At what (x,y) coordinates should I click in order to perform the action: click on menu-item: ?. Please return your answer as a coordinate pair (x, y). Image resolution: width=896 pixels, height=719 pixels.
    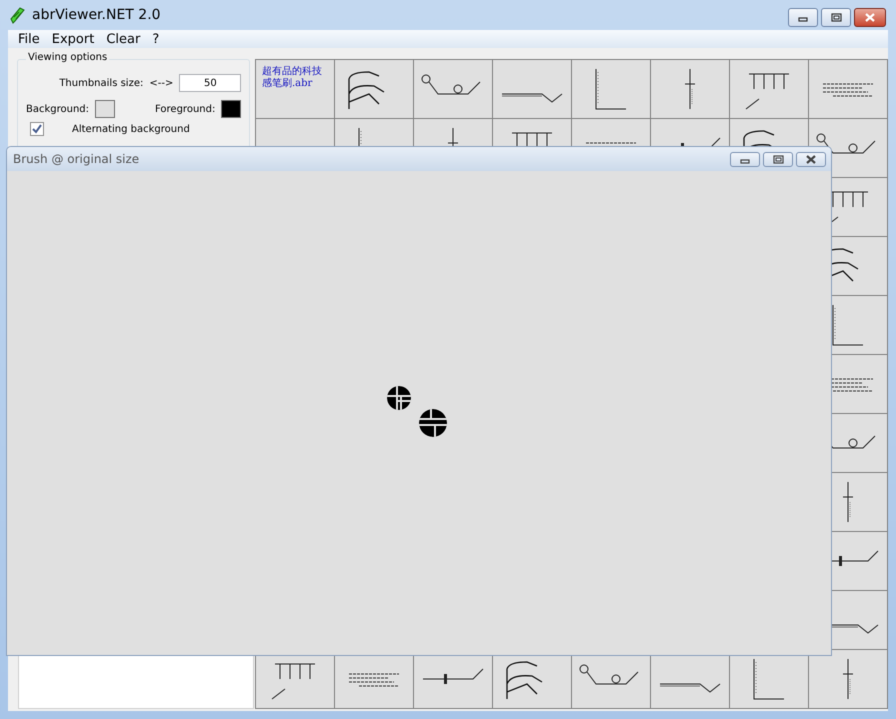
    Looking at the image, I should click on (156, 39).